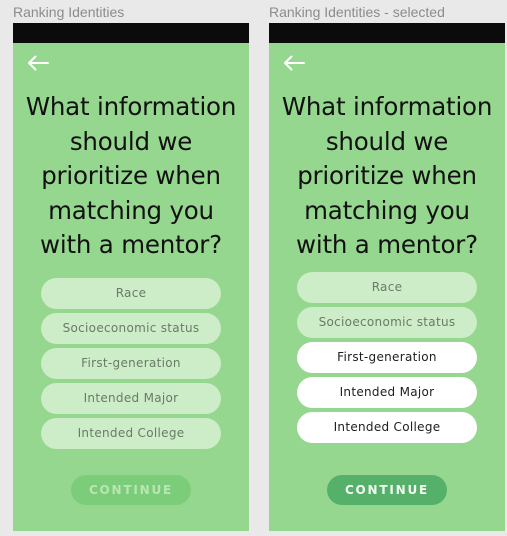 The height and width of the screenshot is (536, 507). I want to click on frame-label: Ranking Identities, so click(69, 12).